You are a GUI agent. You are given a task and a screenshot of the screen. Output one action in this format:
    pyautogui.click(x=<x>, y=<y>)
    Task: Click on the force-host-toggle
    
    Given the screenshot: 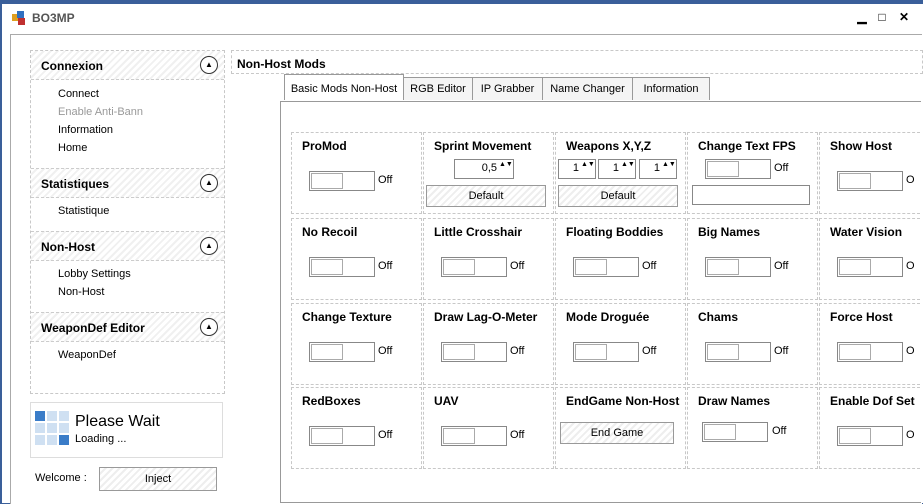 What is the action you would take?
    pyautogui.click(x=870, y=352)
    